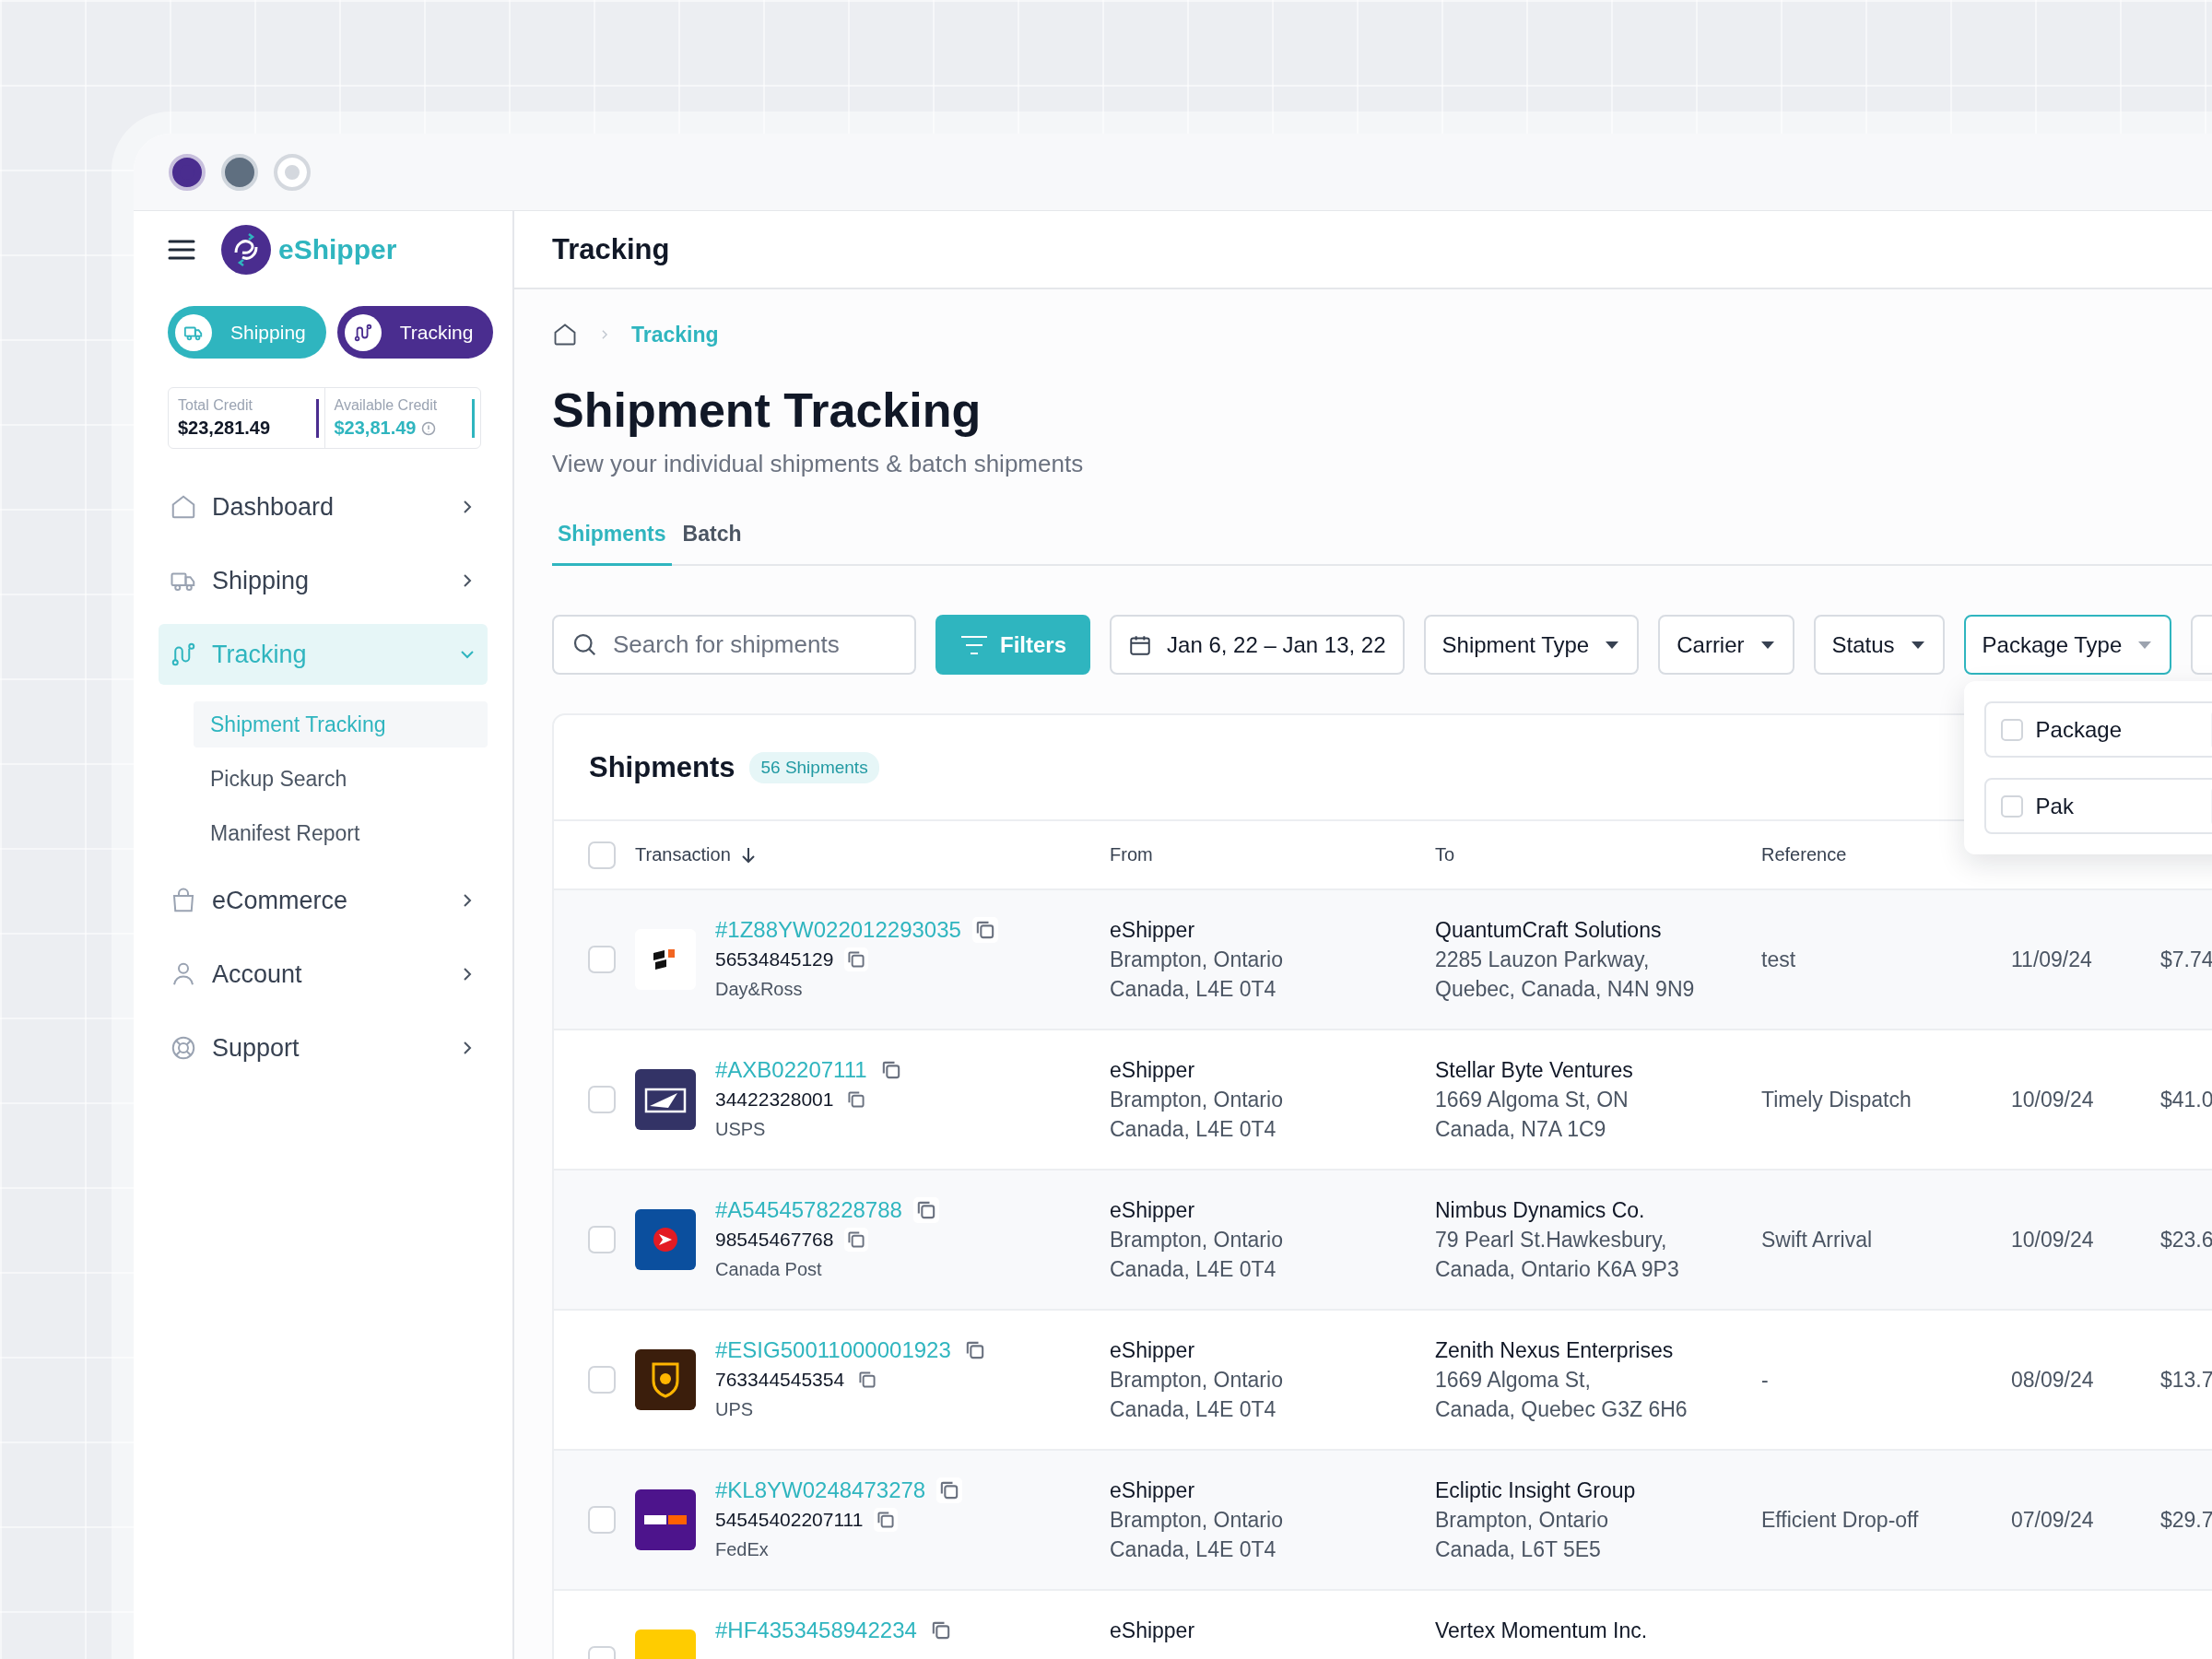  Describe the element at coordinates (337, 249) in the screenshot. I see `brand-name: eShipper` at that location.